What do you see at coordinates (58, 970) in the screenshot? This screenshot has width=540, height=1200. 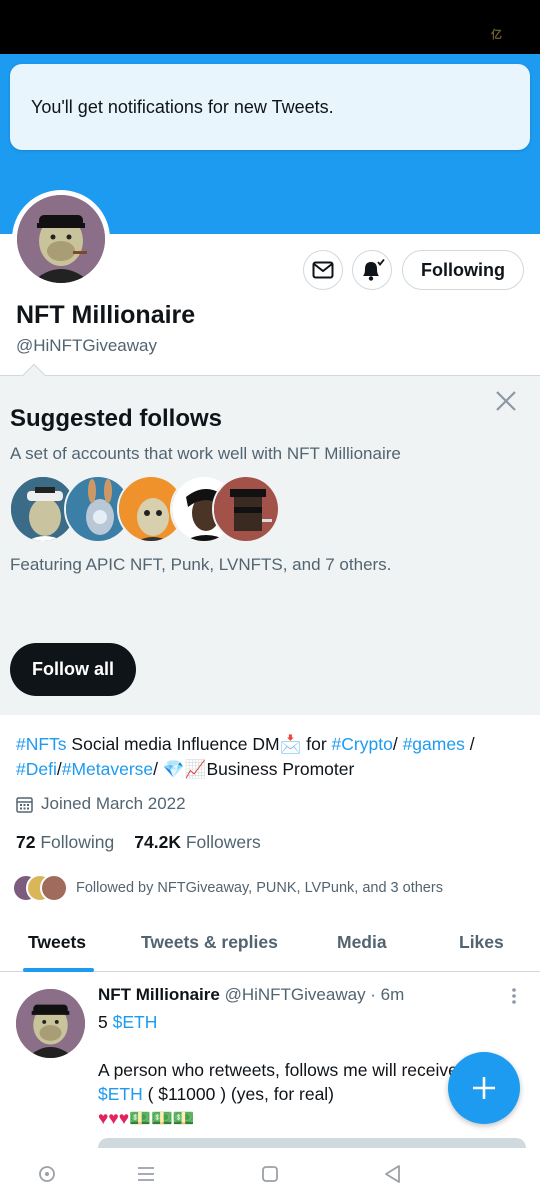 I see `active-tab-indicator` at bounding box center [58, 970].